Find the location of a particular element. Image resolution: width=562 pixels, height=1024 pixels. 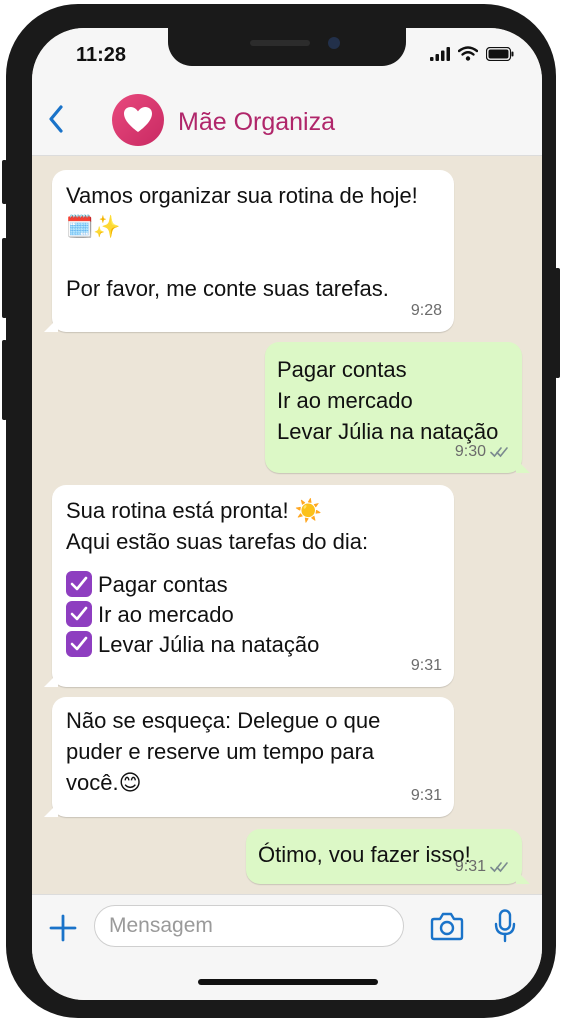

task-item: Ir ao mercado is located at coordinates (253, 614).